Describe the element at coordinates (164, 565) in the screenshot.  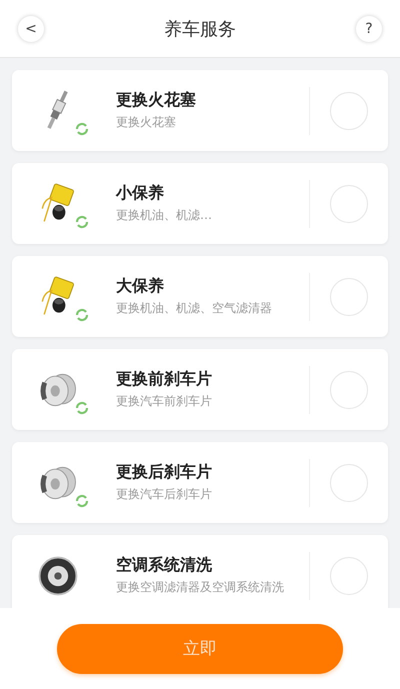
I see `service-name: 空调系统清洗` at that location.